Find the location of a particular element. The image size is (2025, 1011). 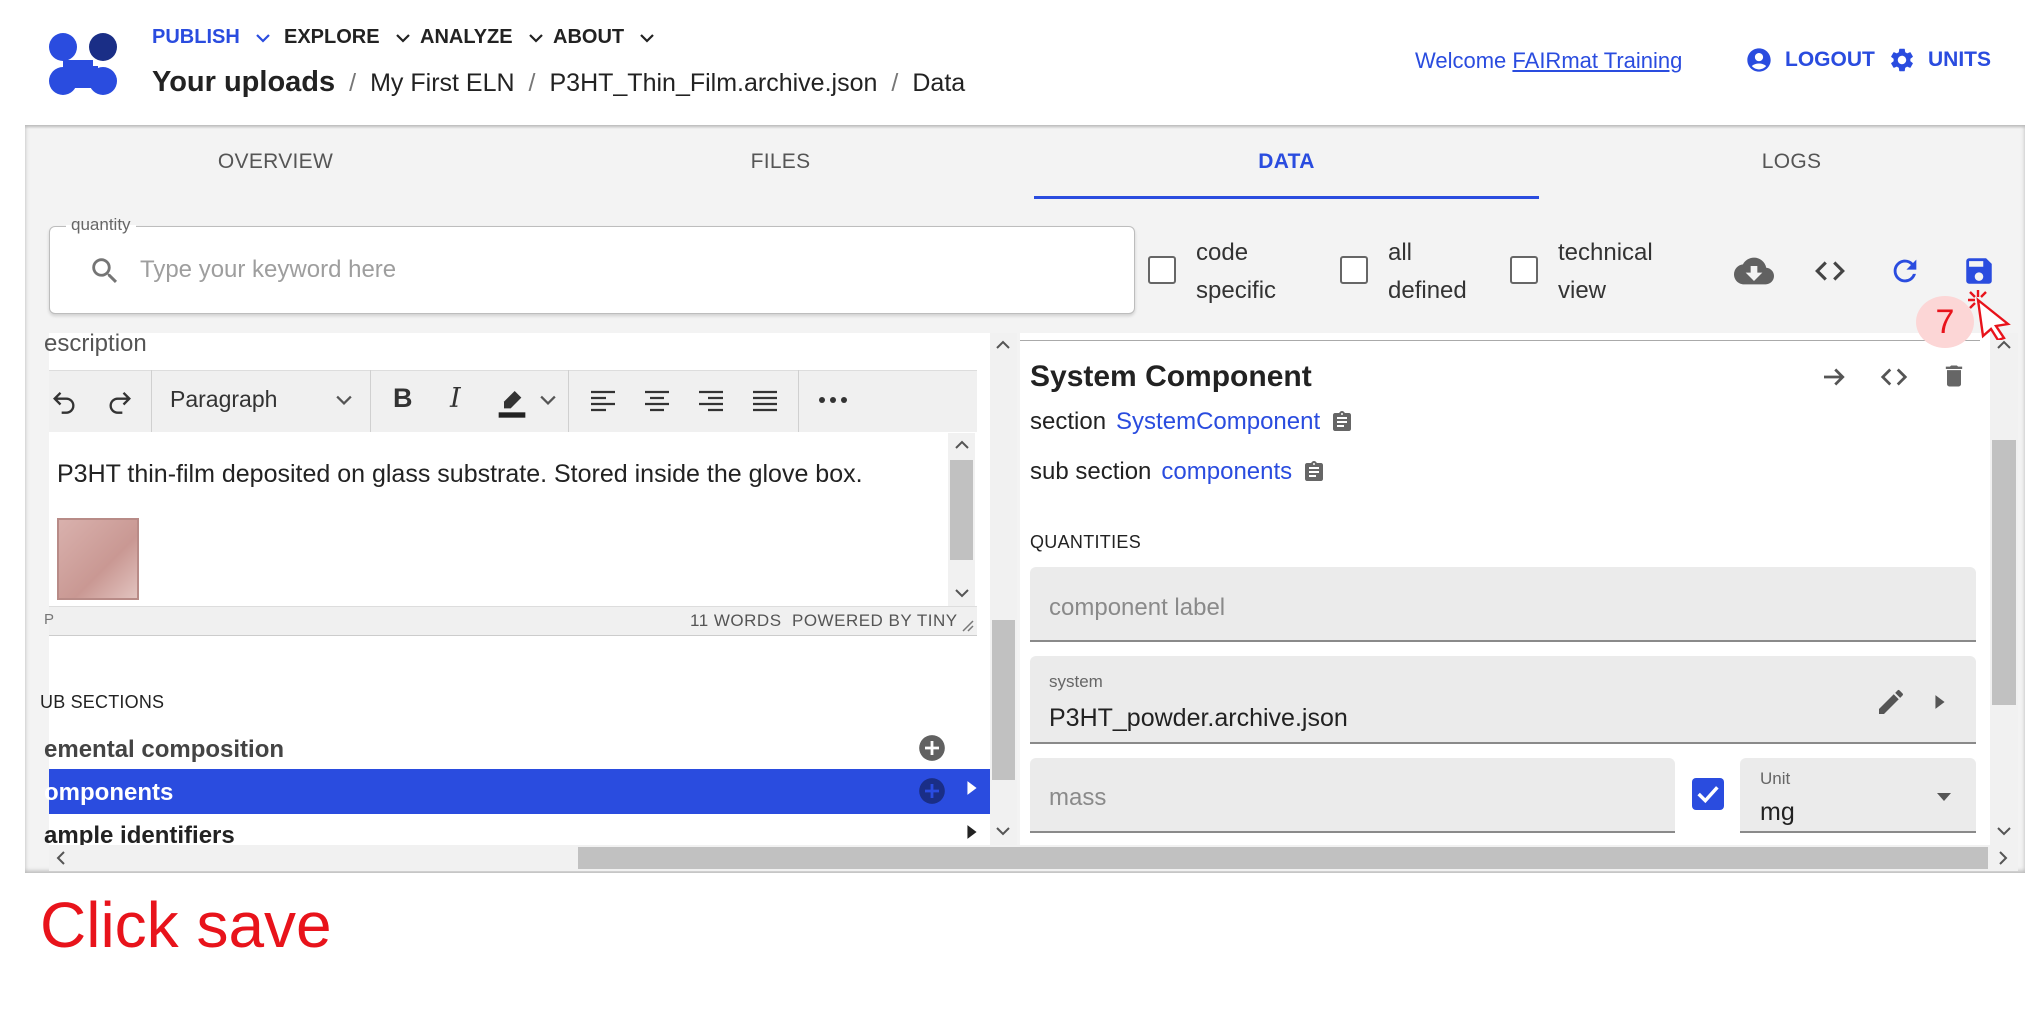

breadcrumb-archive: P3HT_Thin_Film.archive.json is located at coordinates (714, 83).